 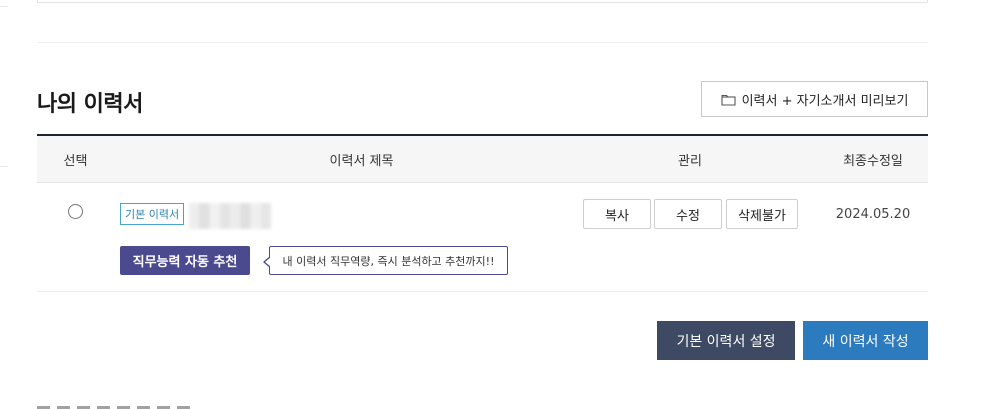 What do you see at coordinates (152, 214) in the screenshot?
I see `default-resume-badge: 기본 이력서` at bounding box center [152, 214].